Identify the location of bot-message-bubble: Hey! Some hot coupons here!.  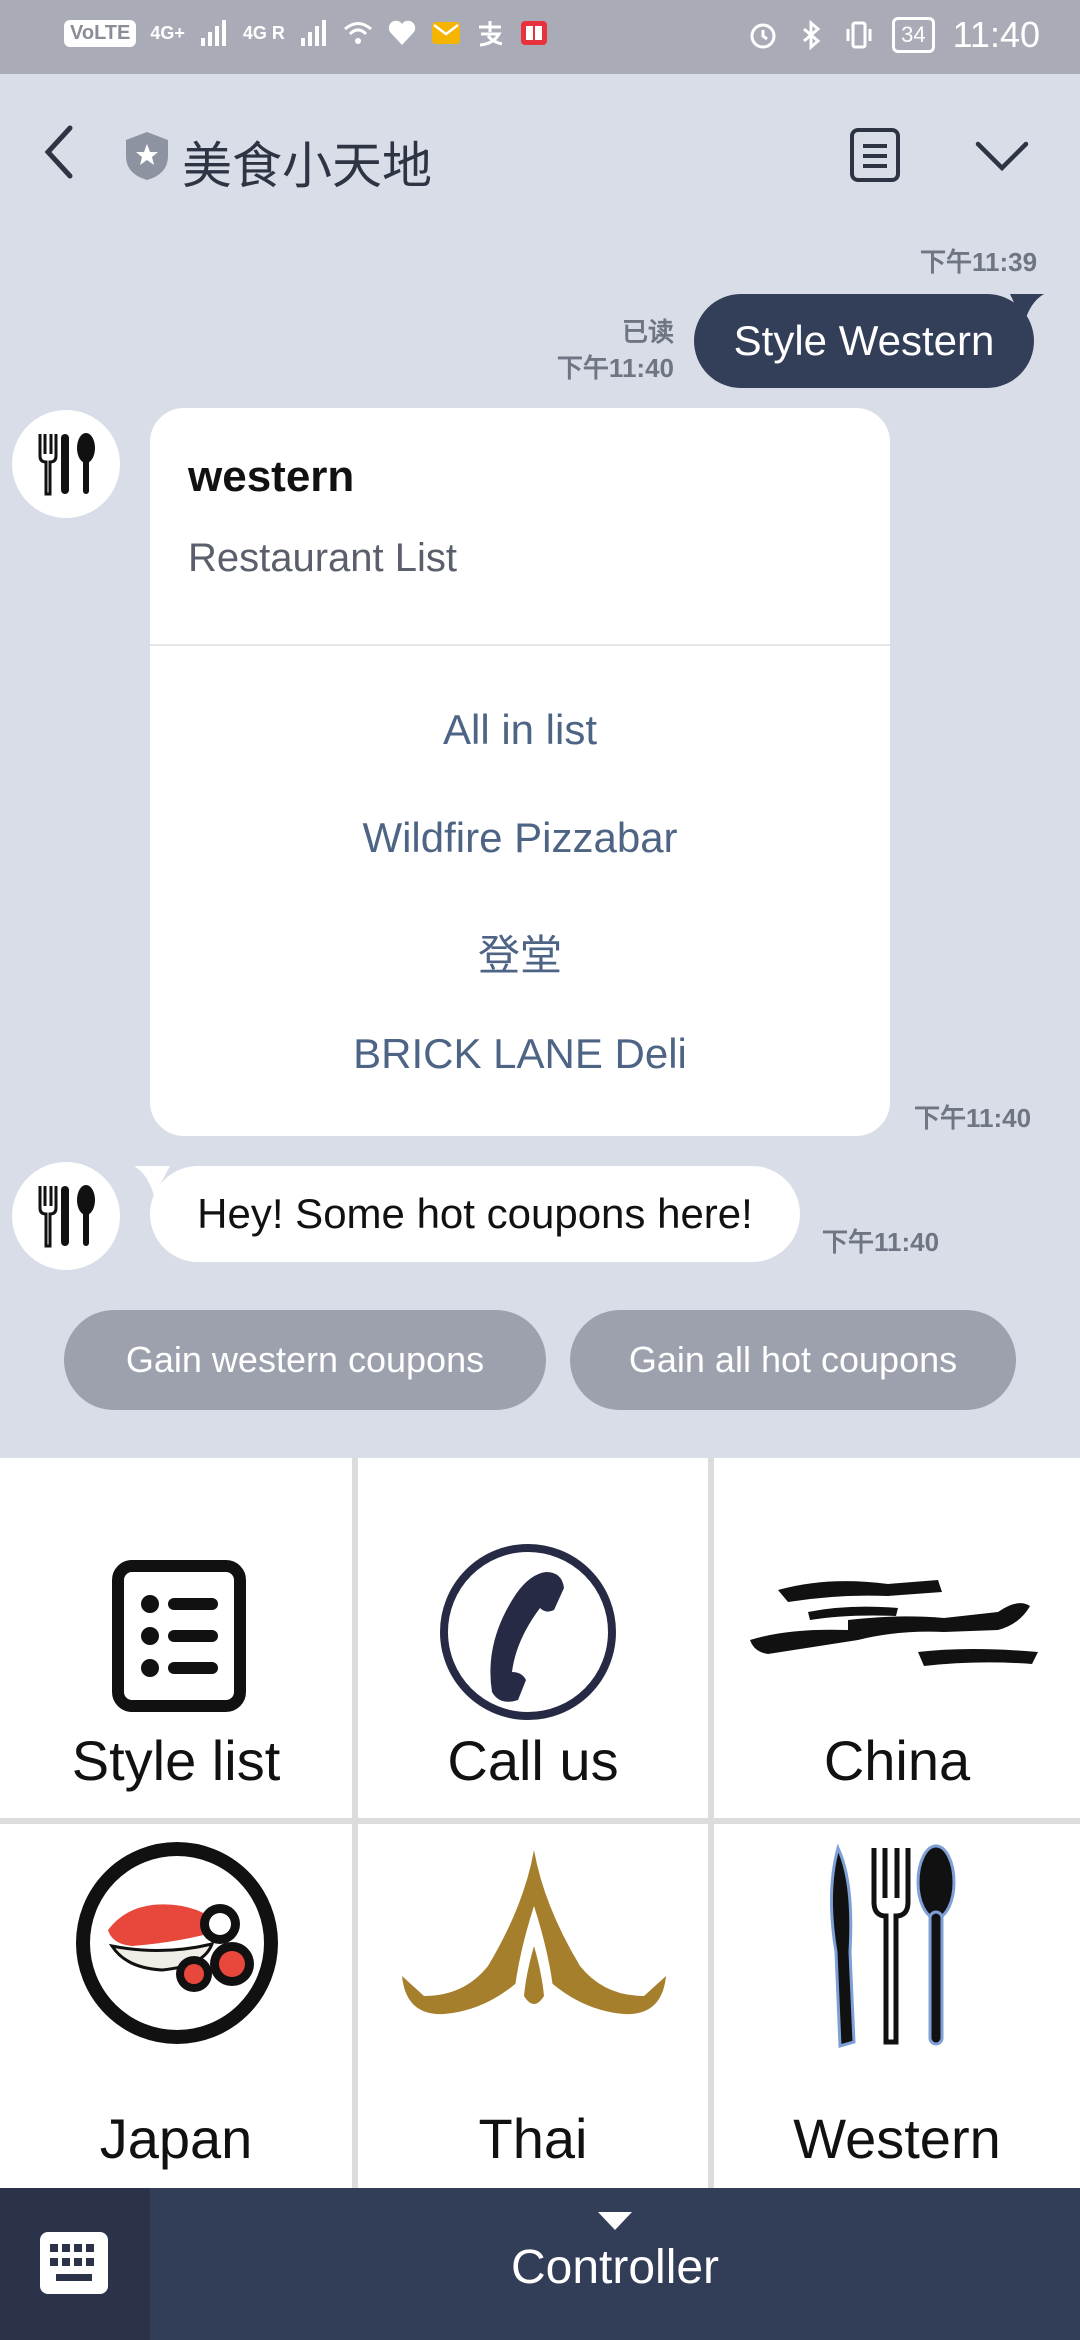
(475, 1214).